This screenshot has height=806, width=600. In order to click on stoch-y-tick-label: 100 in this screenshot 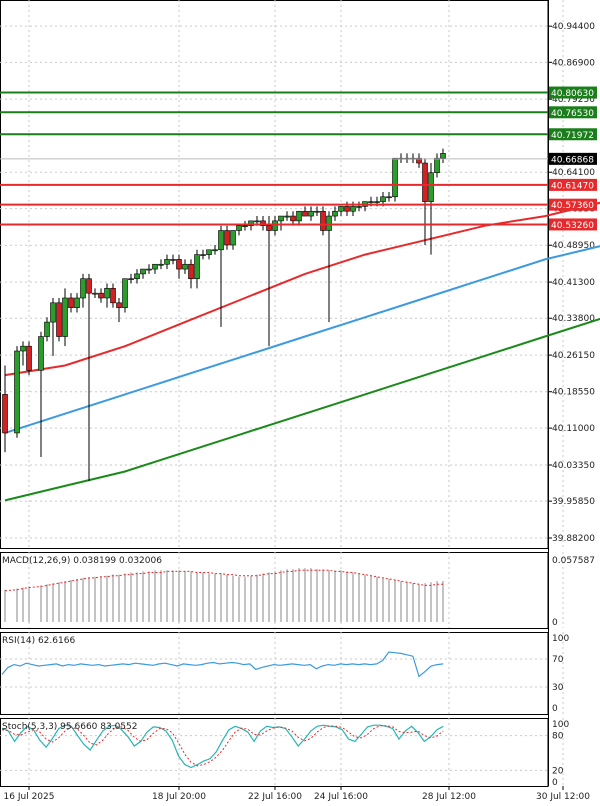, I will do `click(560, 725)`.